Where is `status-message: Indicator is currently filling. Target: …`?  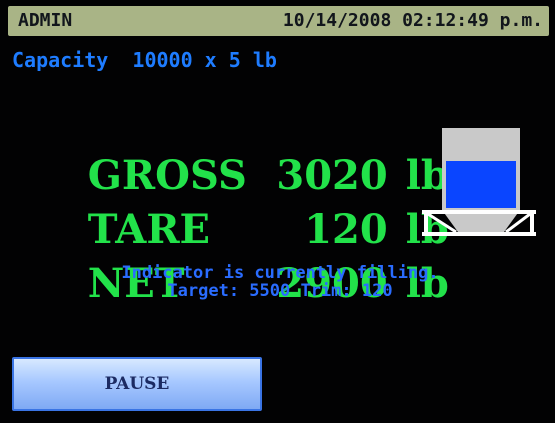 status-message: Indicator is currently filling. Target: … is located at coordinates (280, 282).